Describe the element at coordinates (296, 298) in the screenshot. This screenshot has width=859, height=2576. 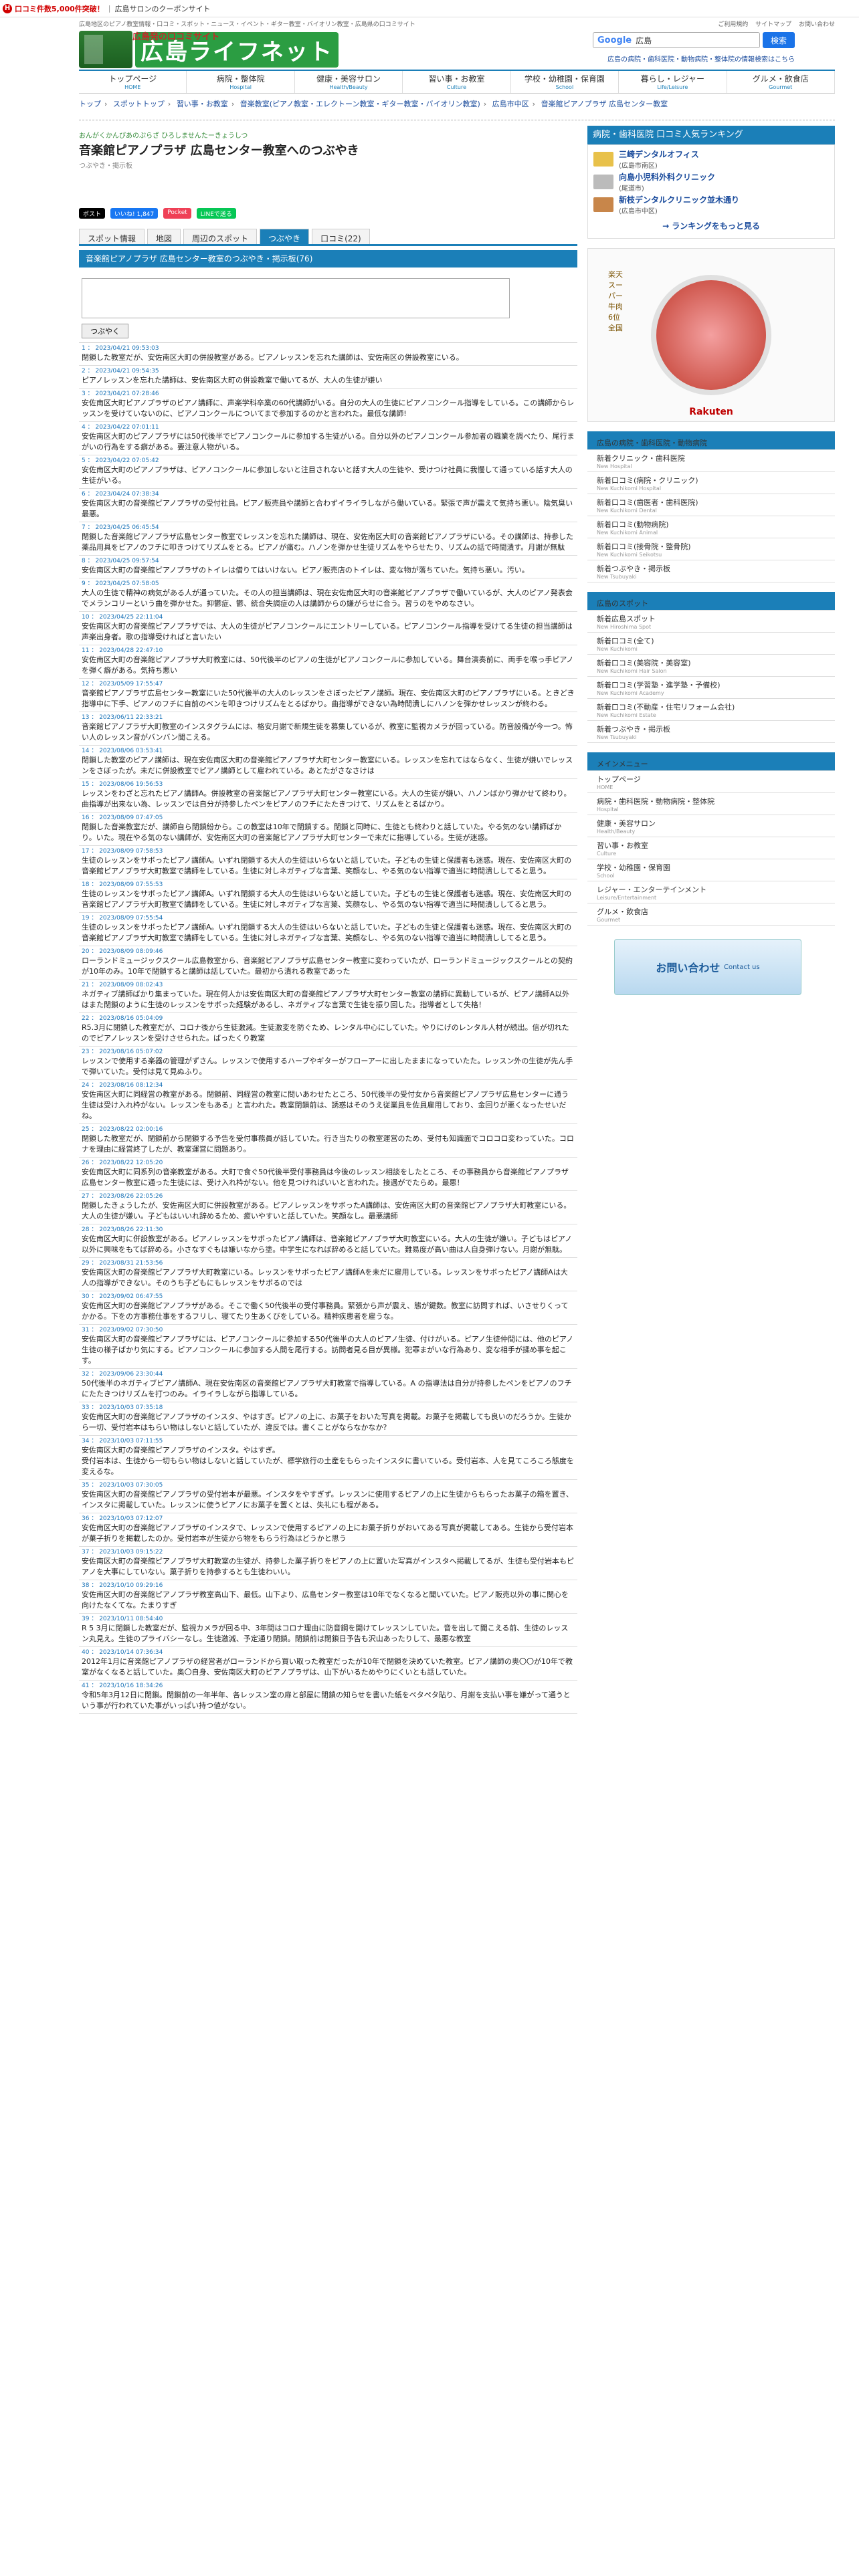
I see `post-textarea` at that location.